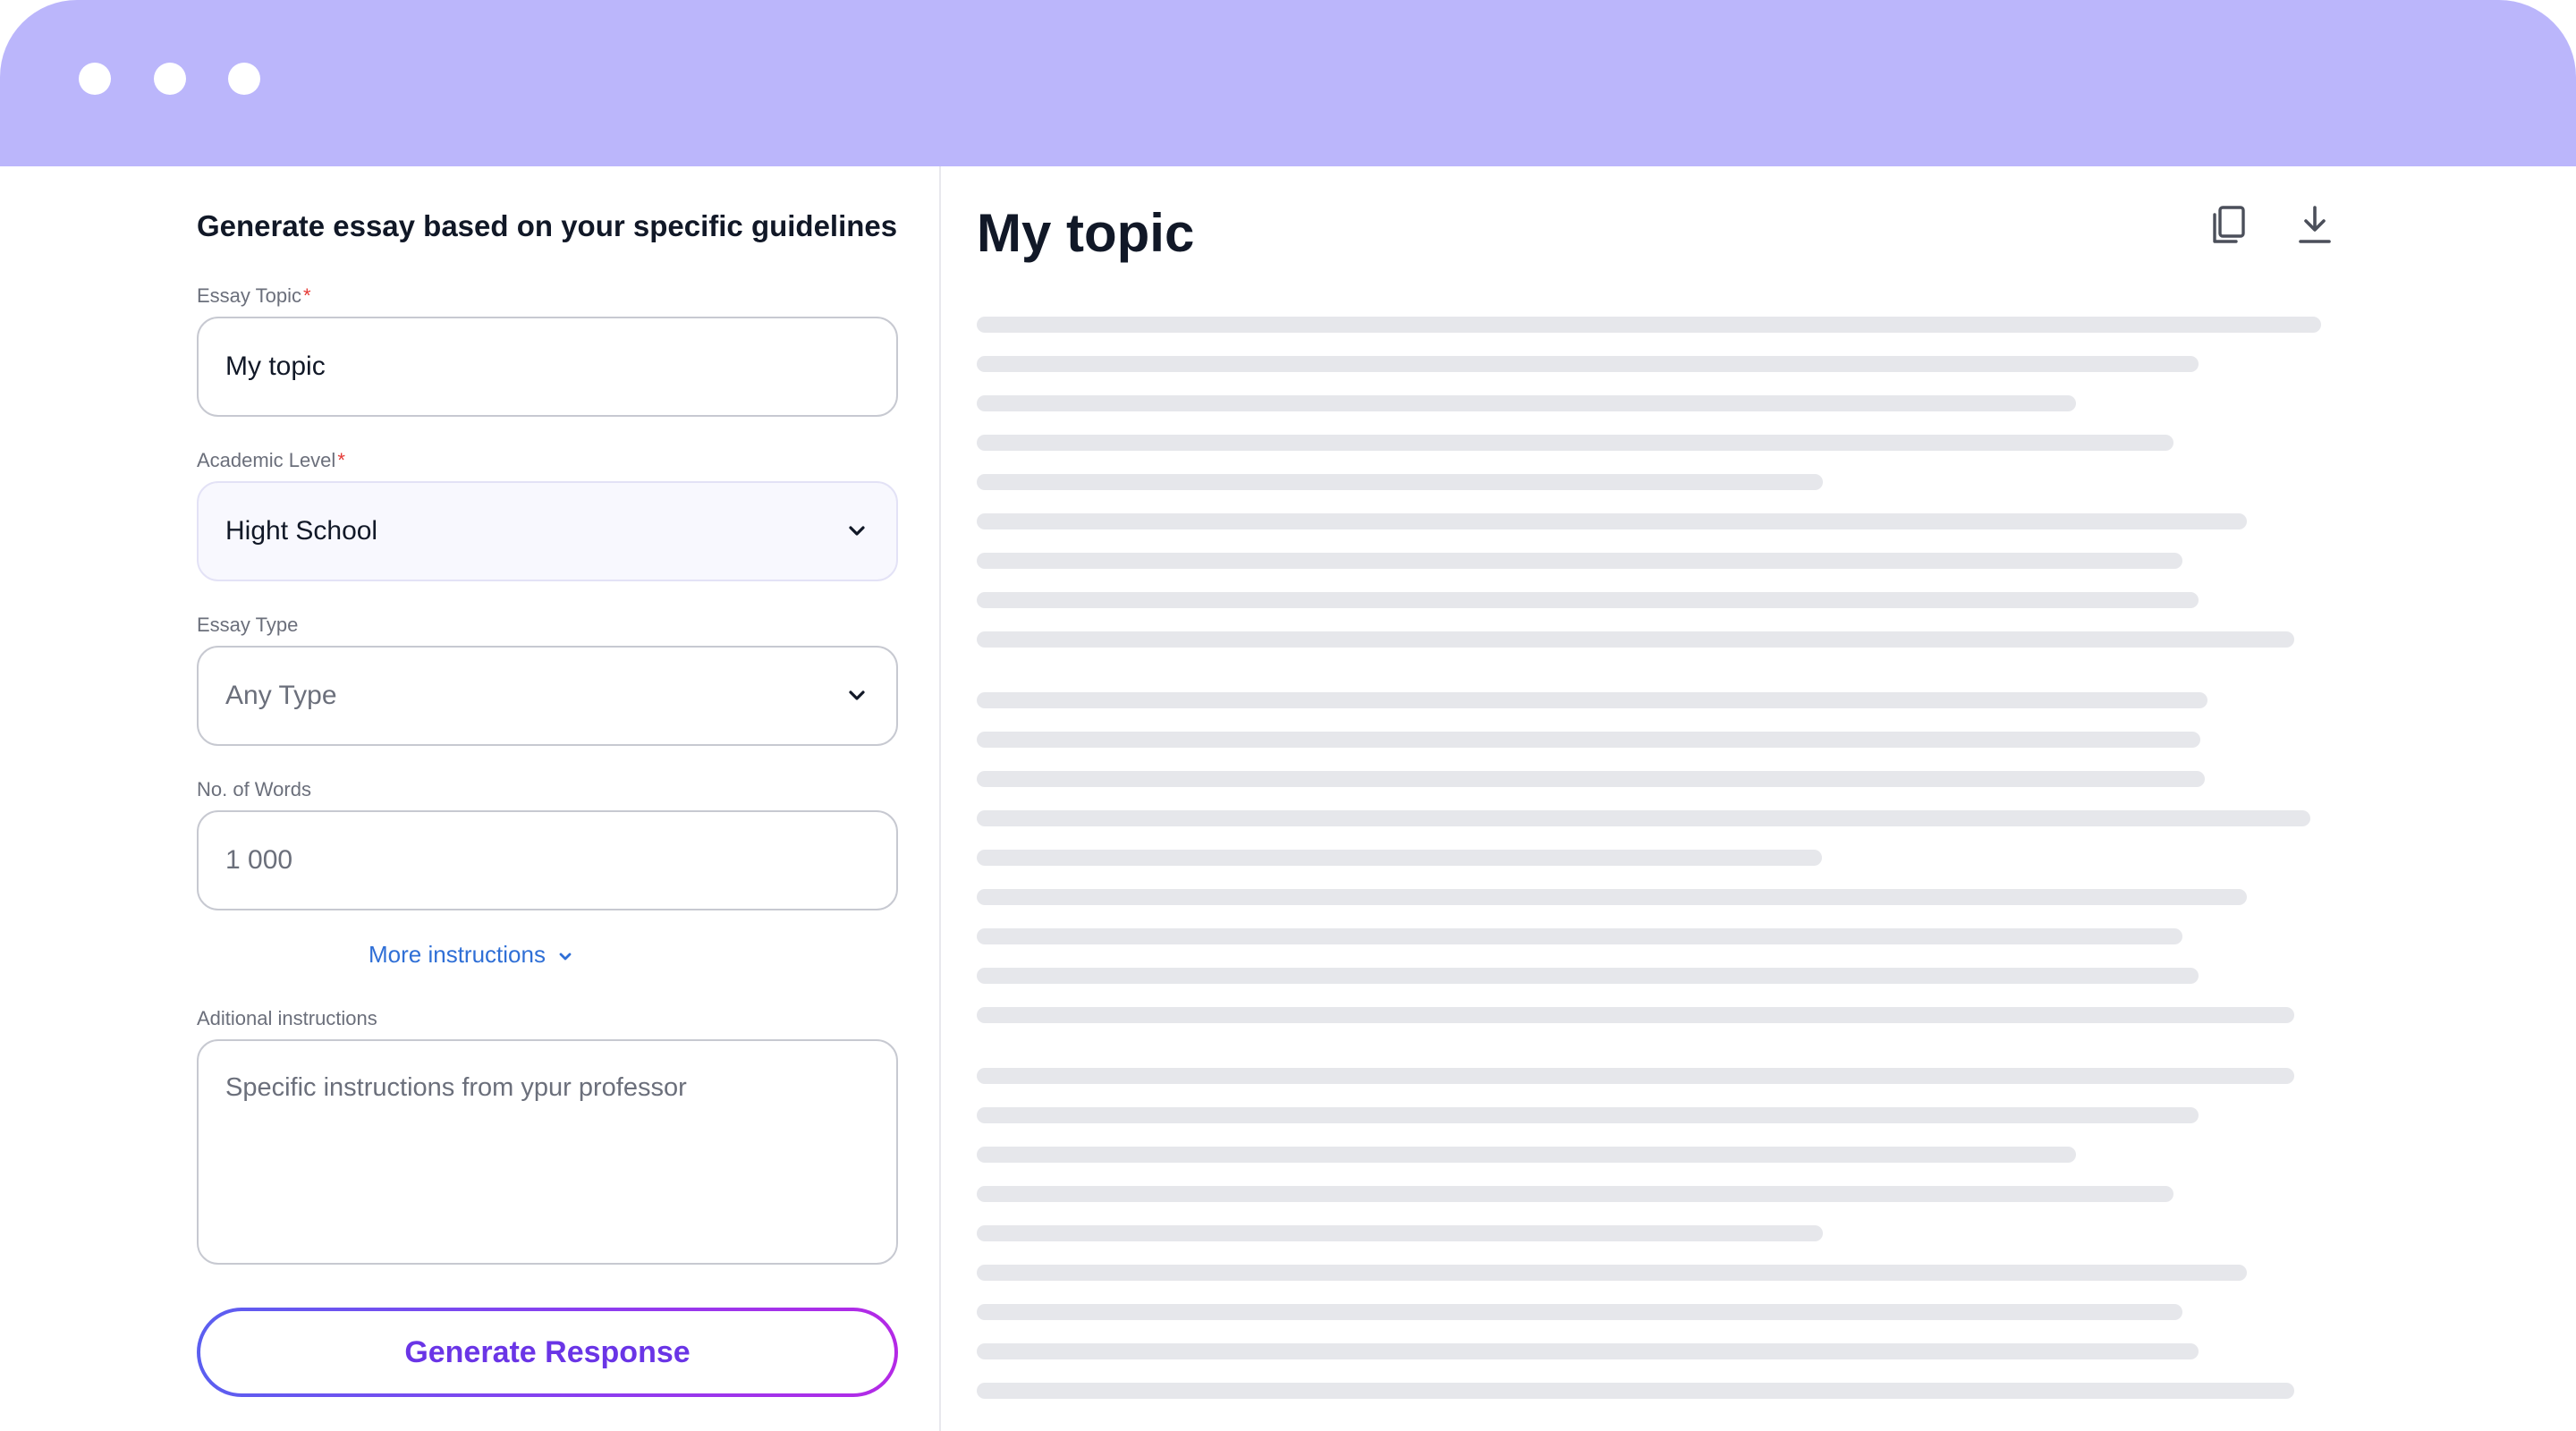  Describe the element at coordinates (1288, 83) in the screenshot. I see `window-titlebar` at that location.